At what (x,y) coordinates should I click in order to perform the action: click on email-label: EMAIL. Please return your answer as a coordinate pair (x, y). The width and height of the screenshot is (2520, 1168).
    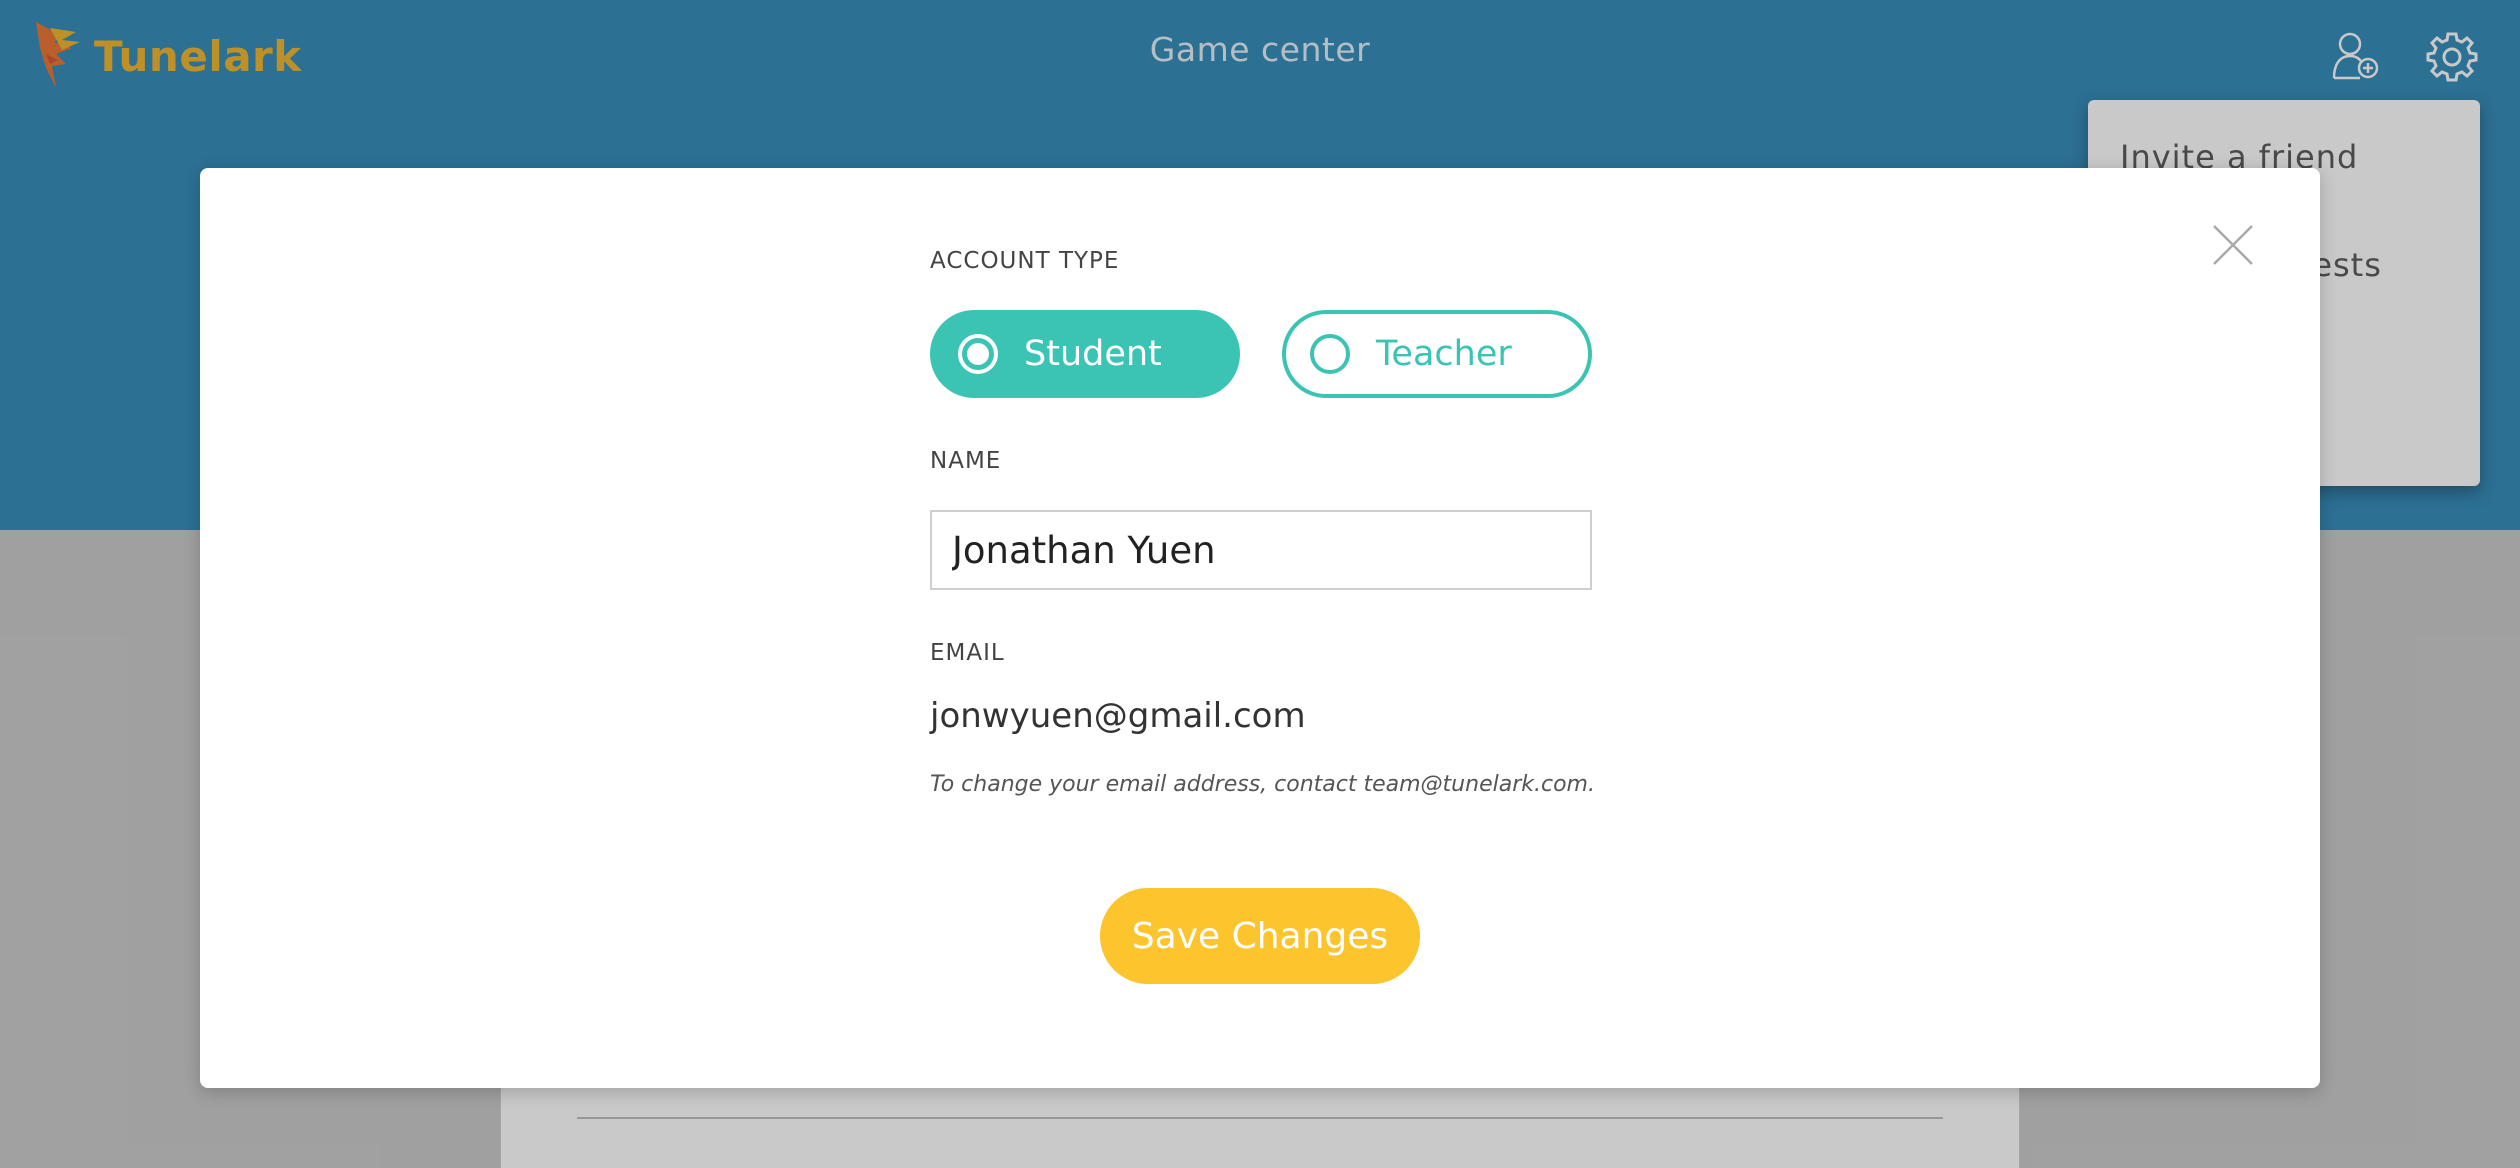
    Looking at the image, I should click on (967, 653).